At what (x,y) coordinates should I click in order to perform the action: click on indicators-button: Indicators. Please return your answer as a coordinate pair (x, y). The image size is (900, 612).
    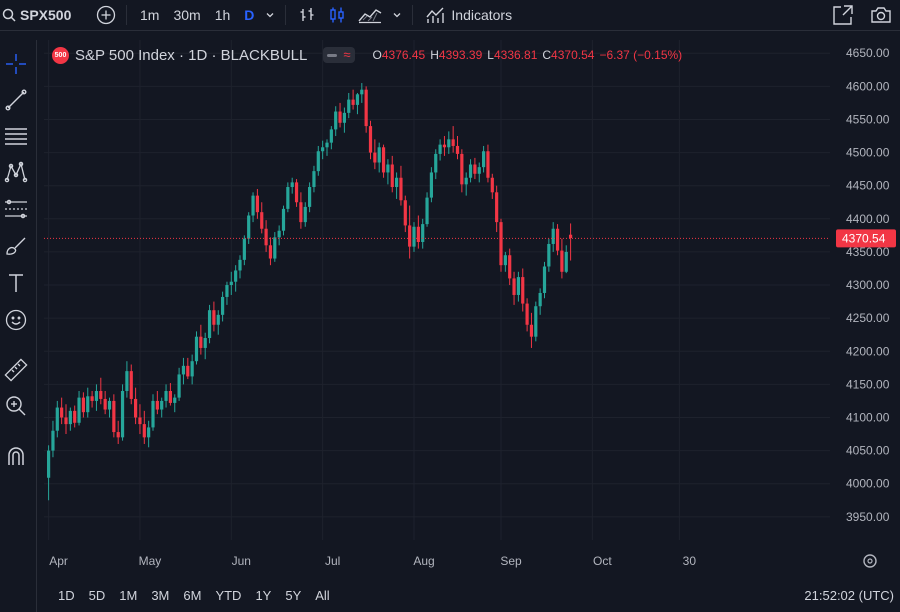
    Looking at the image, I should click on (465, 15).